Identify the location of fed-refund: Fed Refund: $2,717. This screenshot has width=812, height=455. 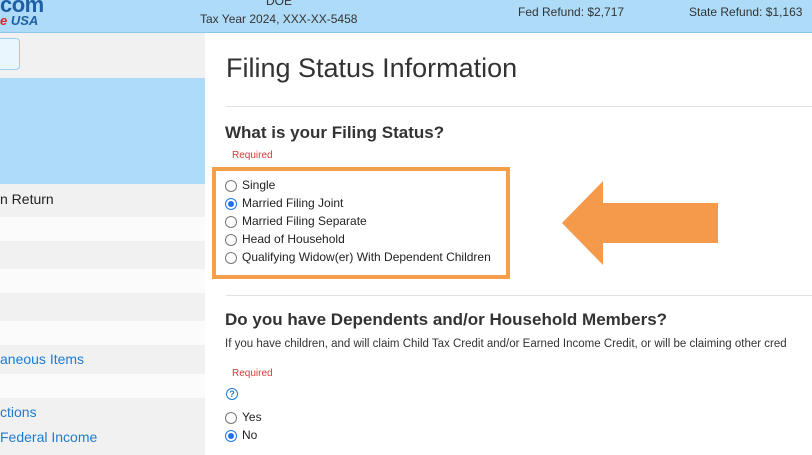
(571, 12).